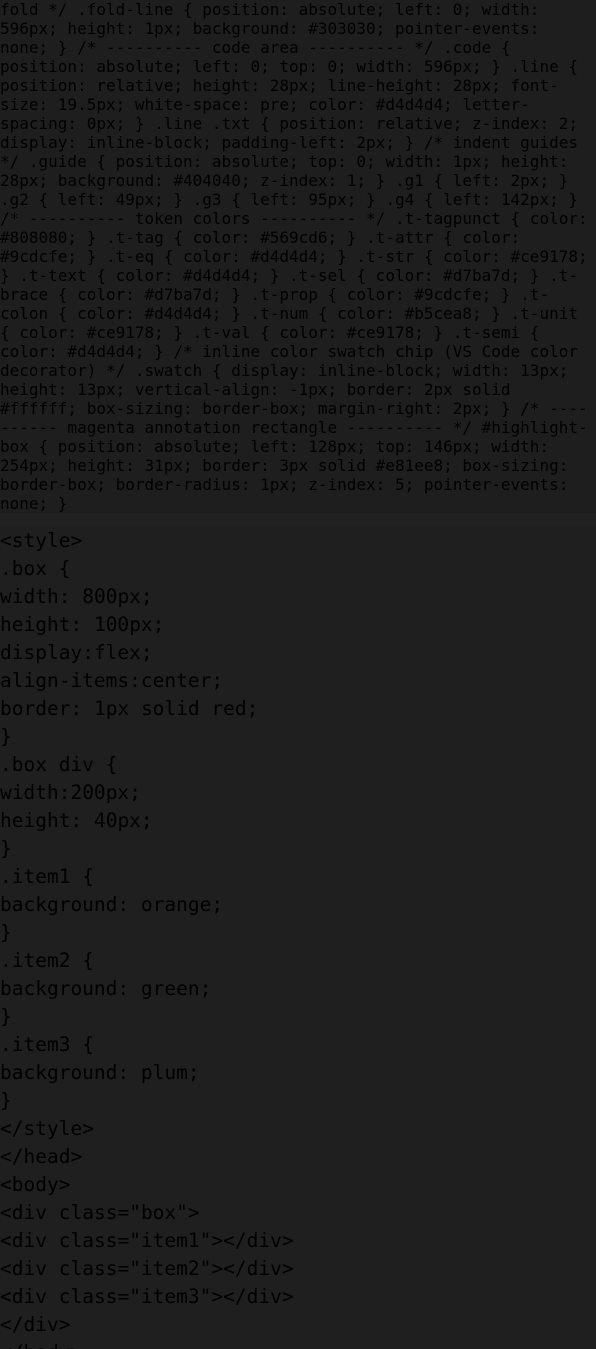 The image size is (596, 1349). I want to click on code-line-20: .item3 {, so click(298, 1045).